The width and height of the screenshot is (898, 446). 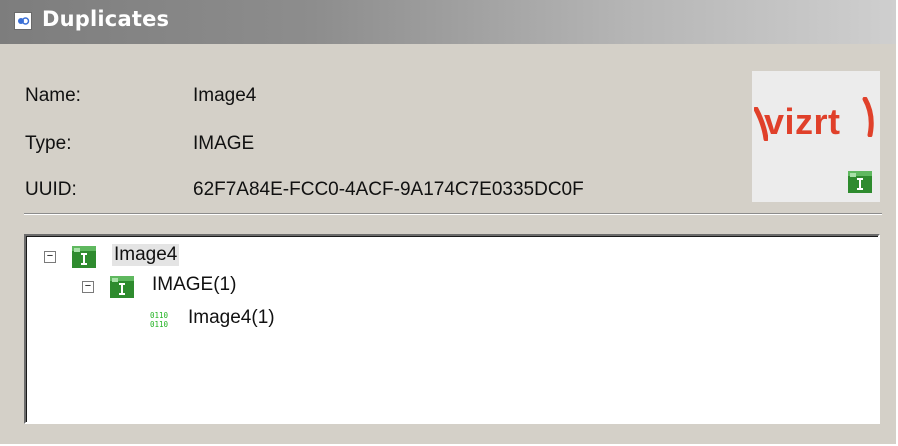 I want to click on type-label: Type:, so click(x=48, y=143).